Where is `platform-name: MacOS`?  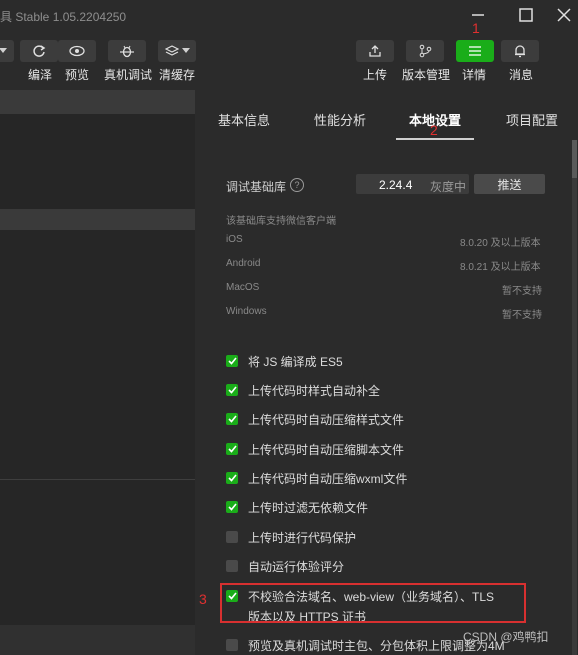 platform-name: MacOS is located at coordinates (243, 287).